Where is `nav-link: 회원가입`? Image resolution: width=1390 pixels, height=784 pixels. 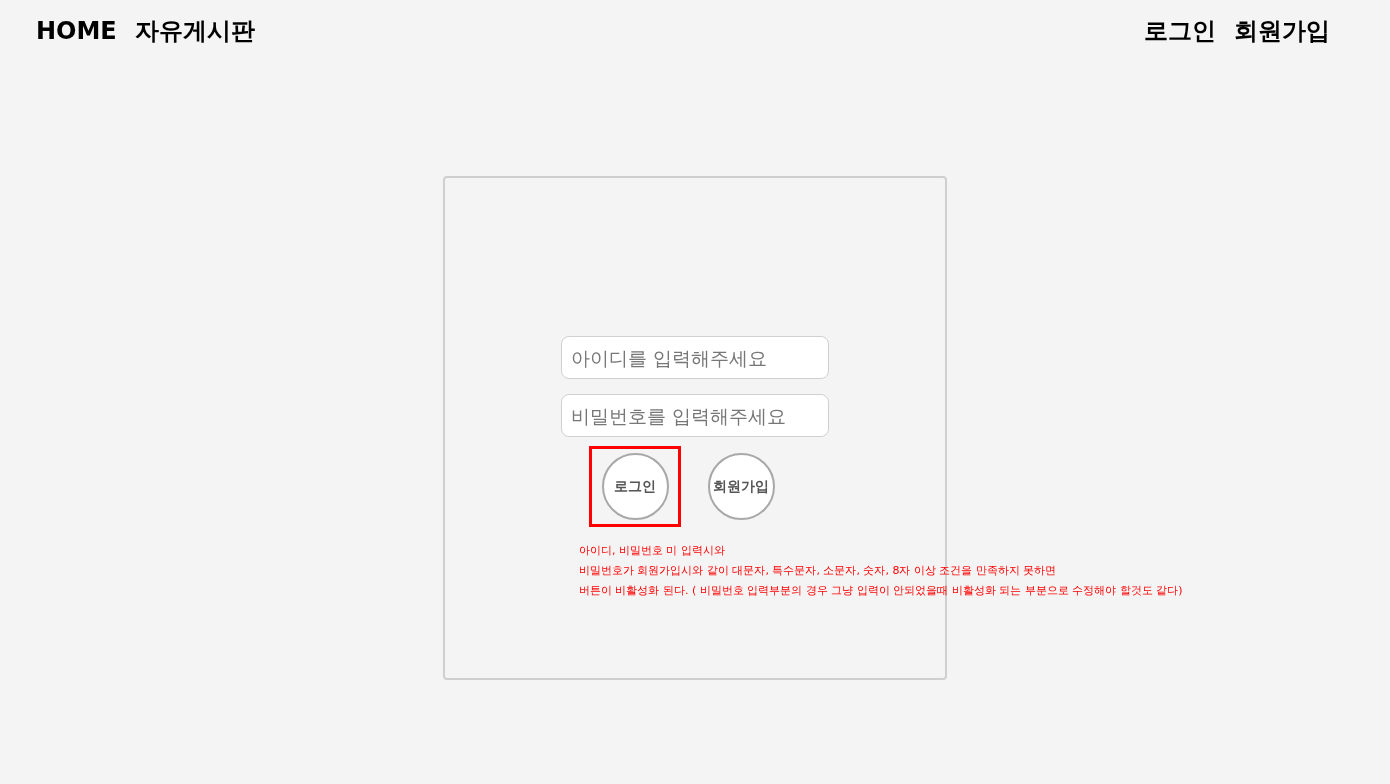
nav-link: 회원가입 is located at coordinates (1282, 31).